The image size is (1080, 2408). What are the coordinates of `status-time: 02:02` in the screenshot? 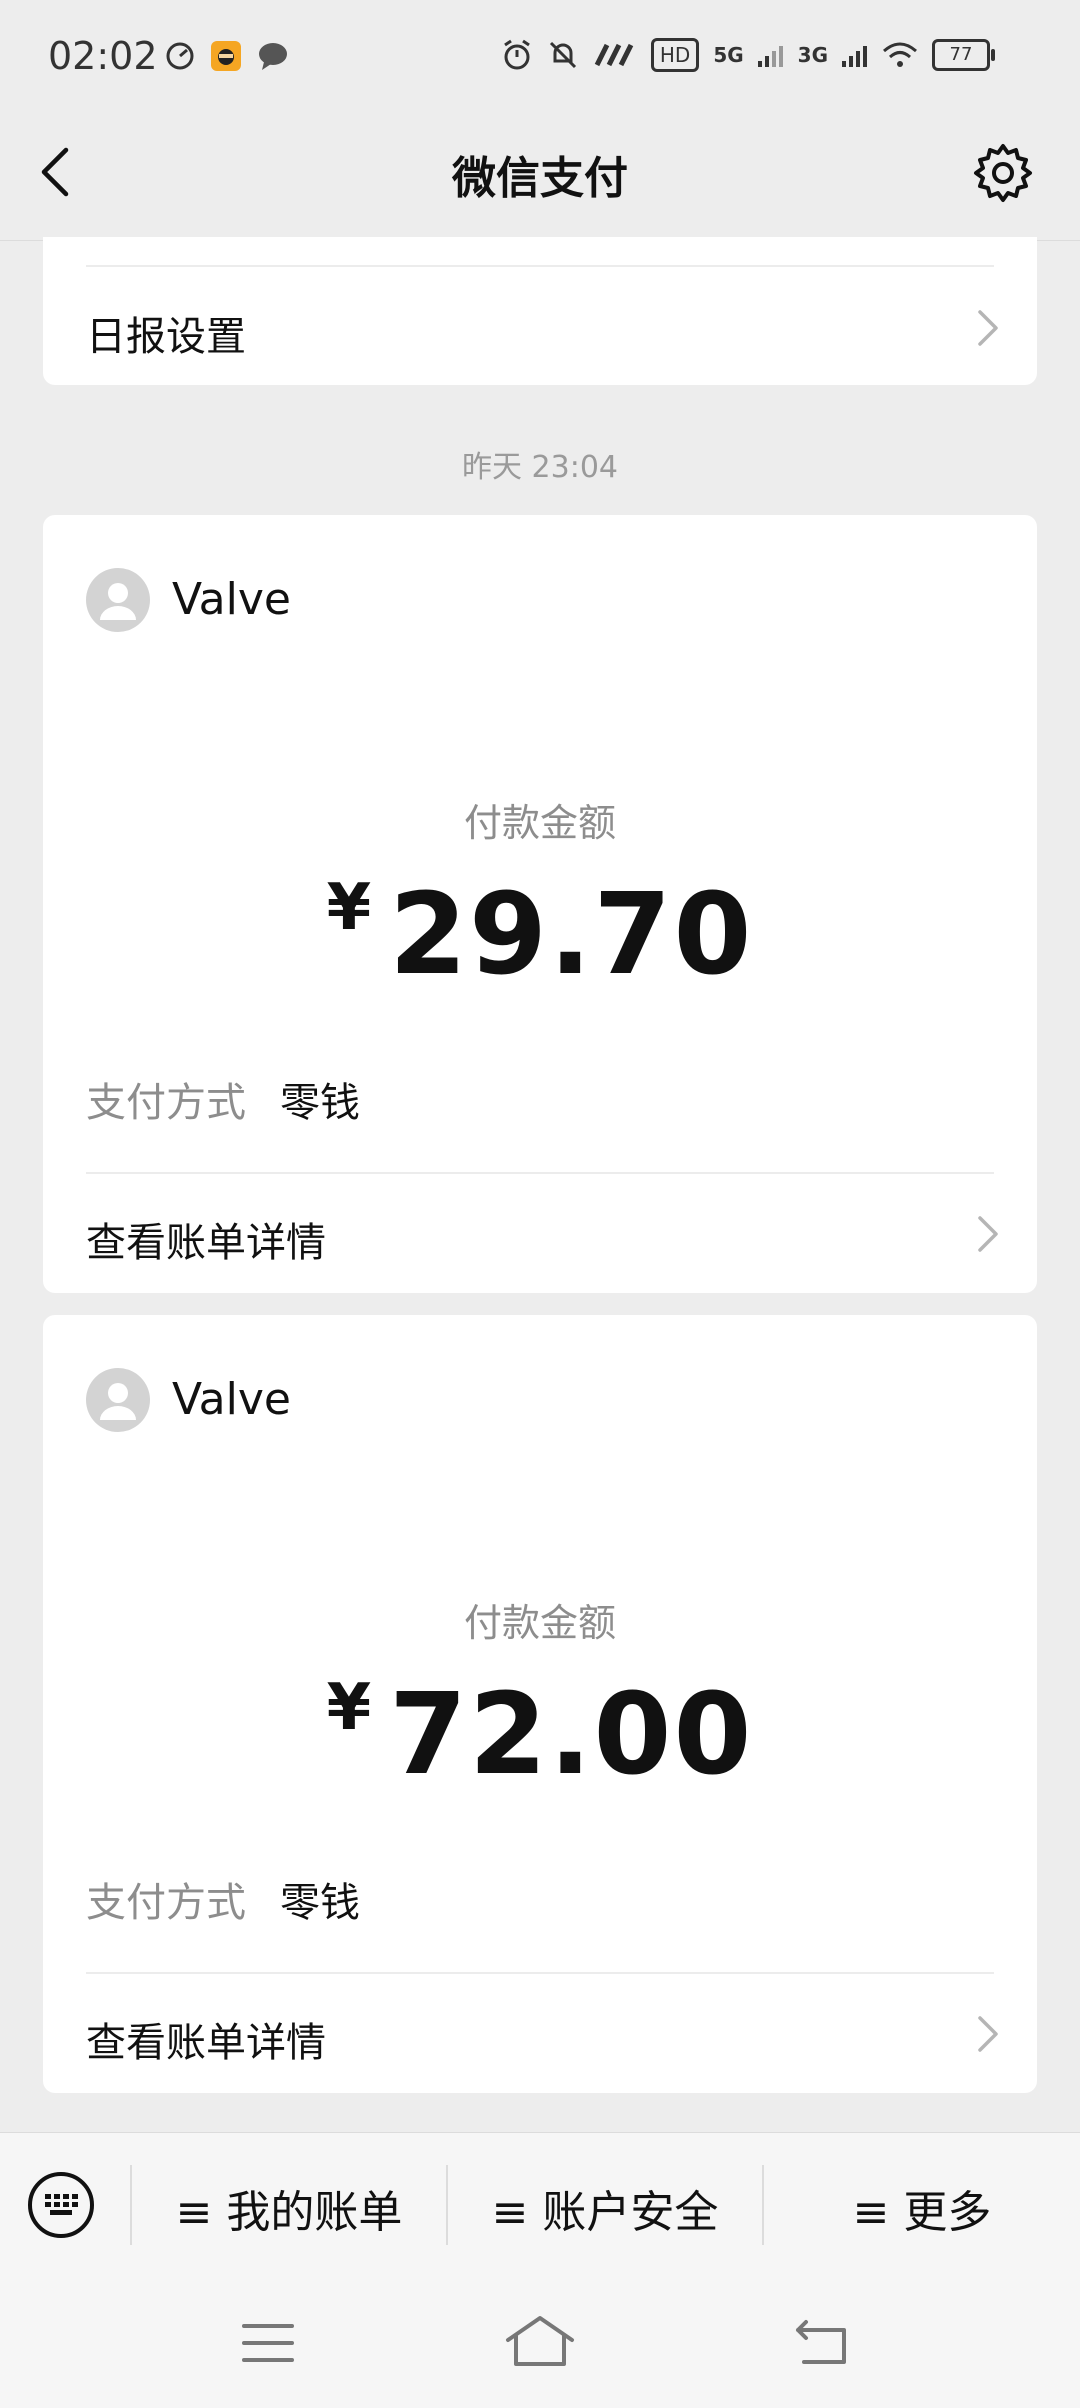 It's located at (103, 56).